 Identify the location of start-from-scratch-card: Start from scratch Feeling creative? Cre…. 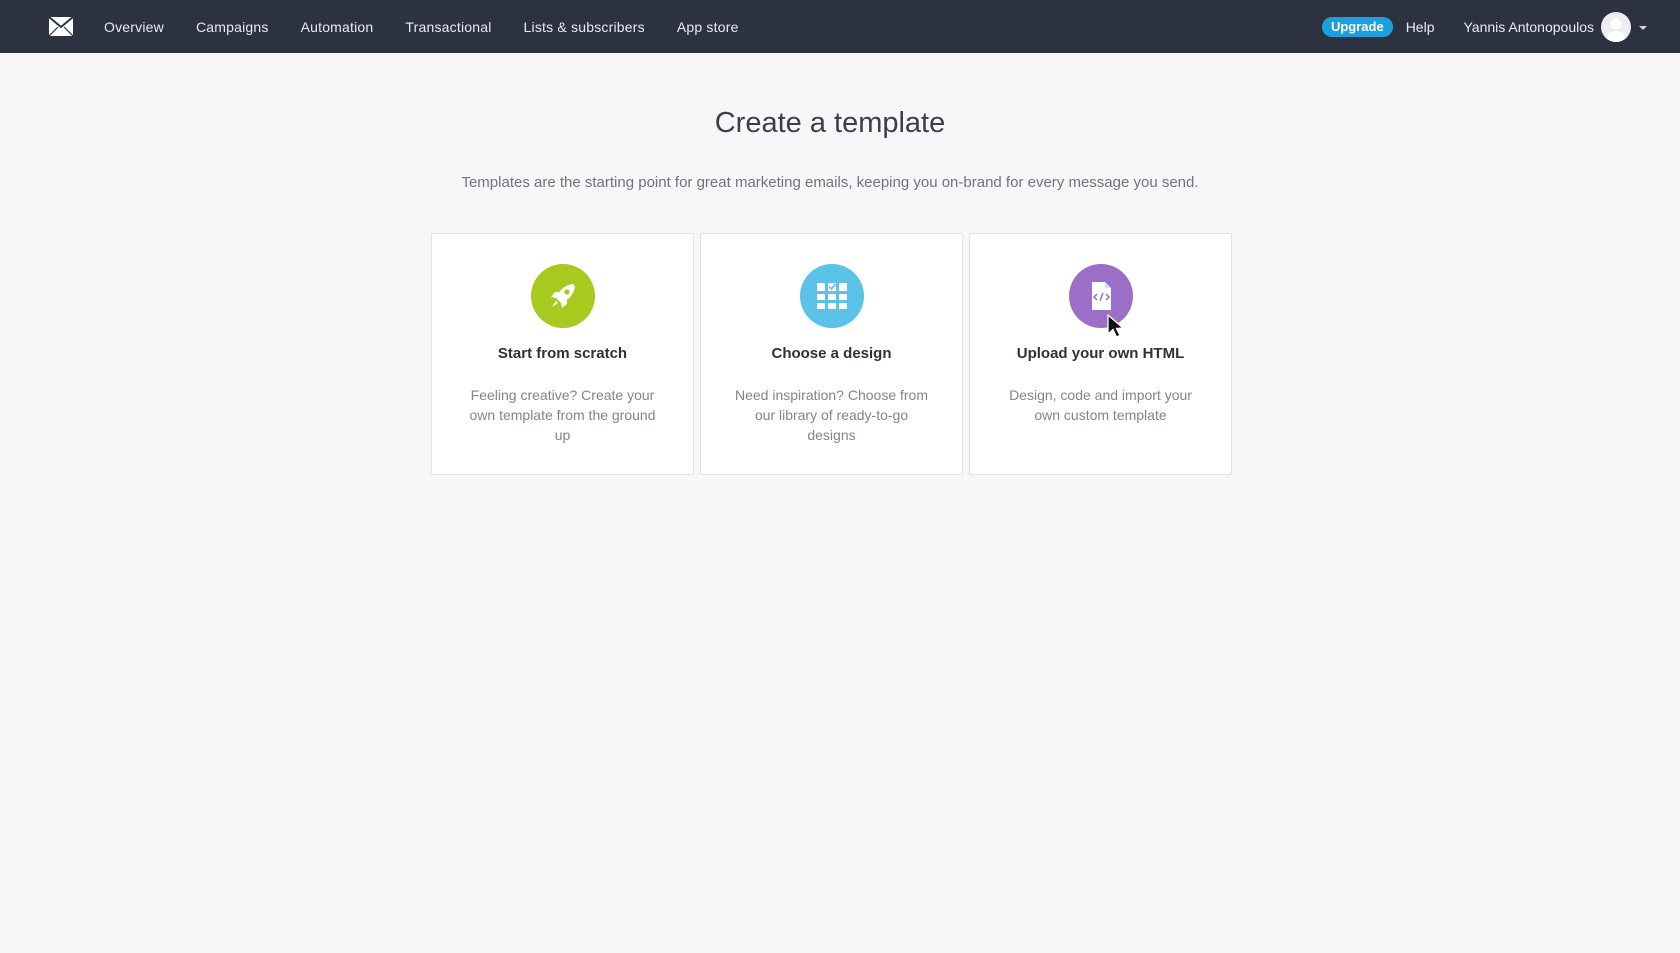
(562, 354).